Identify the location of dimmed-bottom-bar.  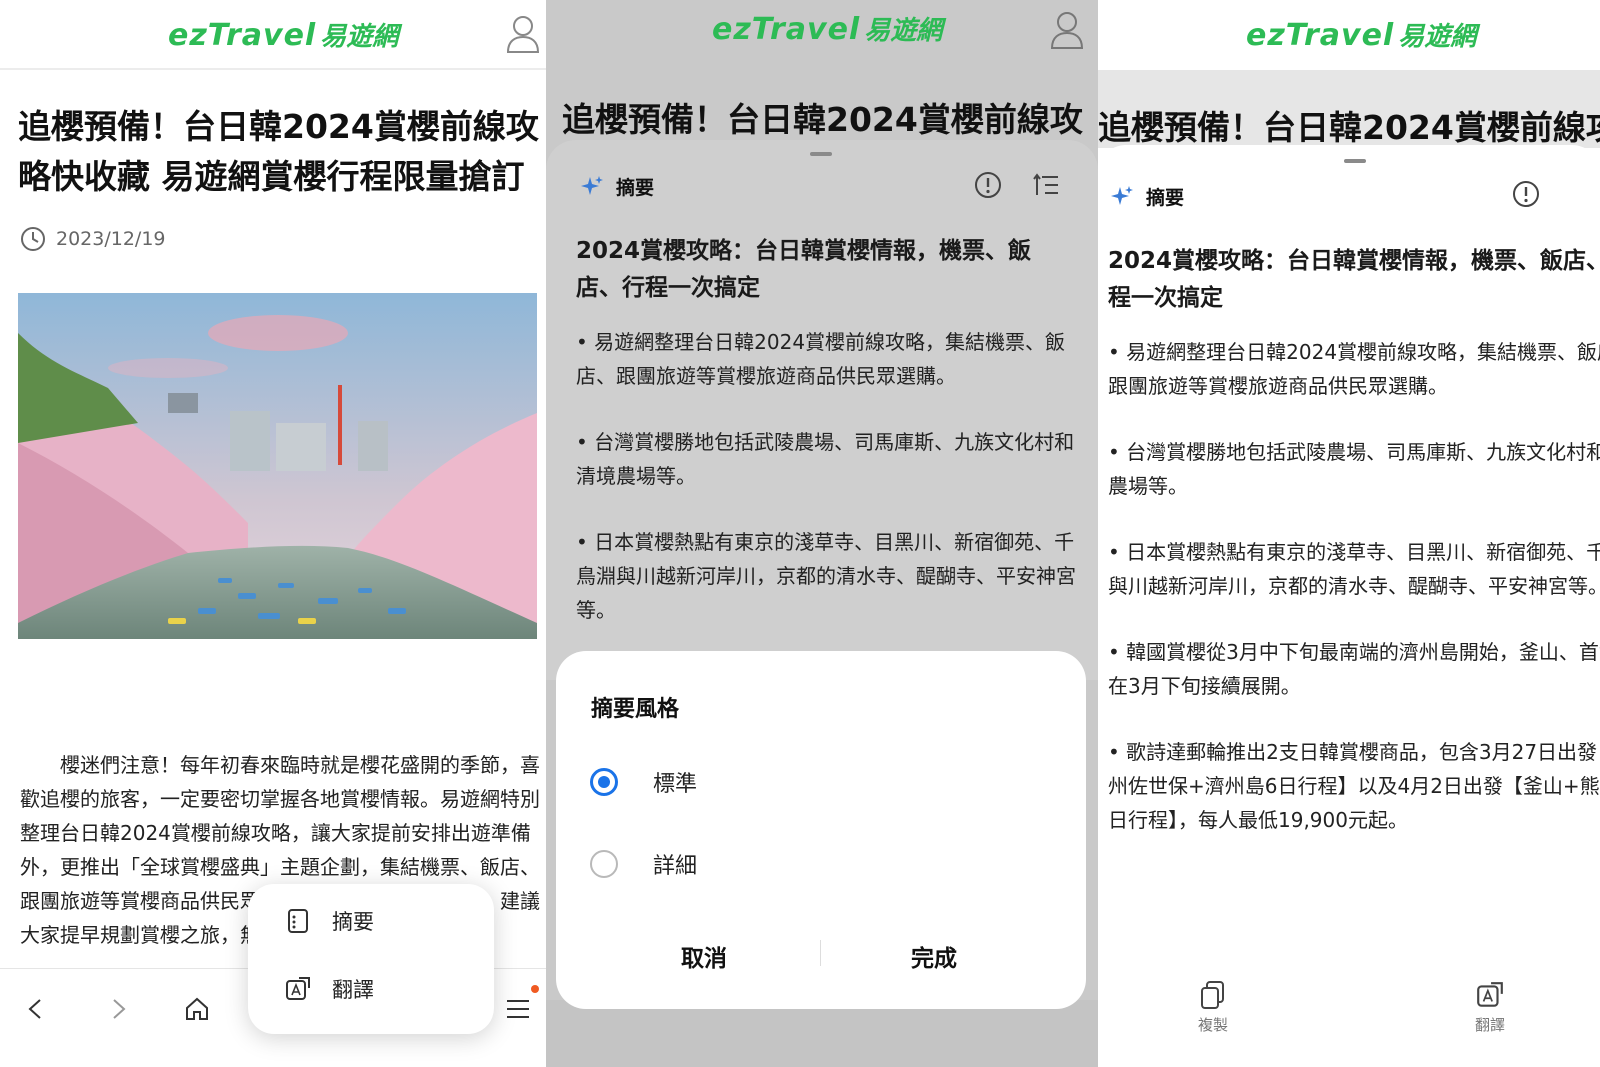
(822, 1033).